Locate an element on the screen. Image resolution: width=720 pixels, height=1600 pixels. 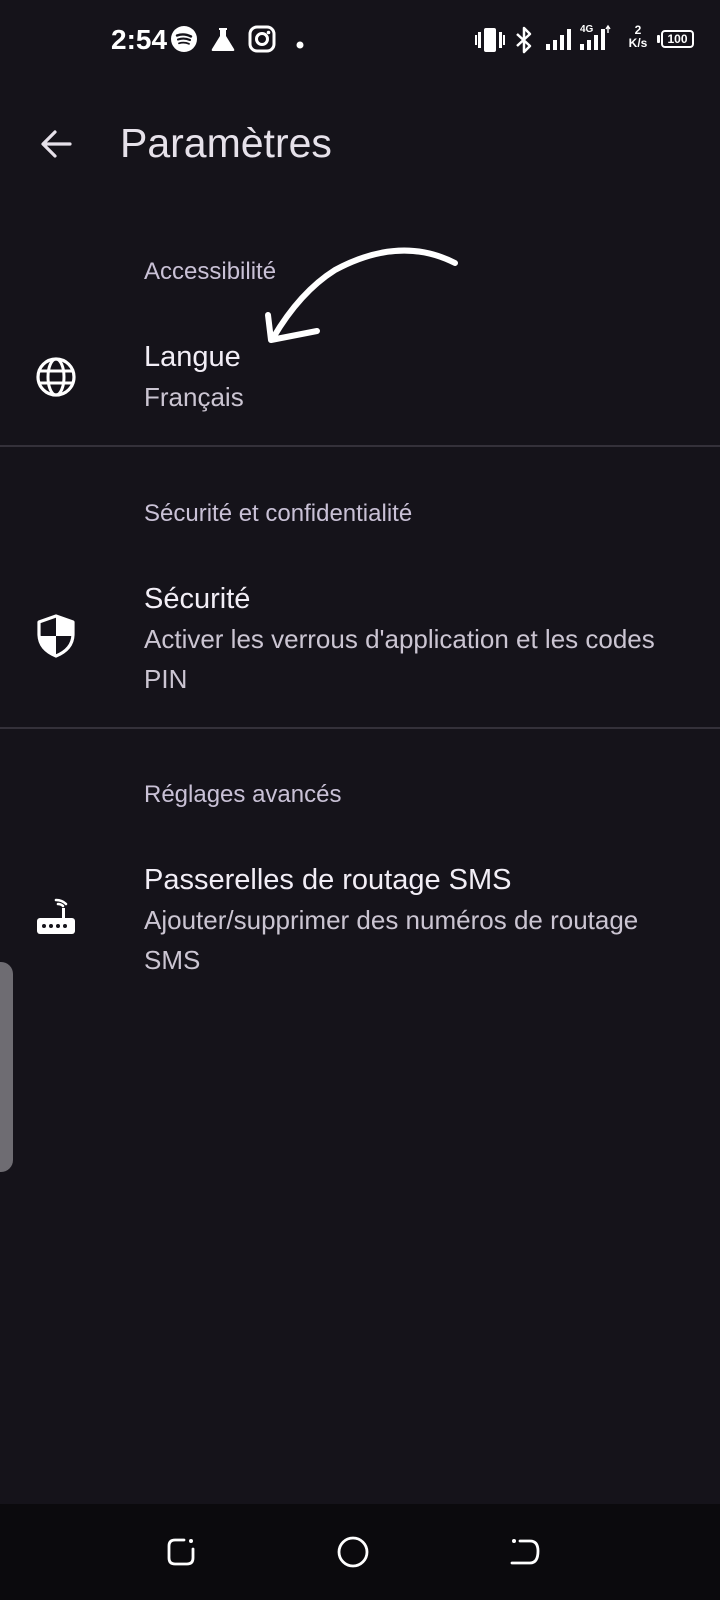
globe-icon is located at coordinates (56, 377).